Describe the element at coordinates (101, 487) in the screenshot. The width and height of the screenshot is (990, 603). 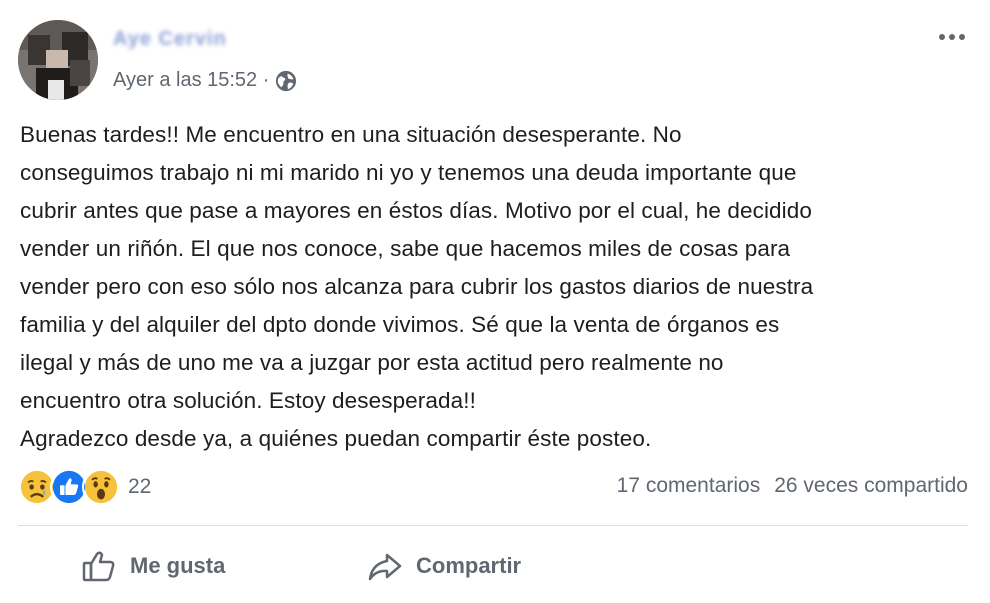
I see `wow-reaction-icon` at that location.